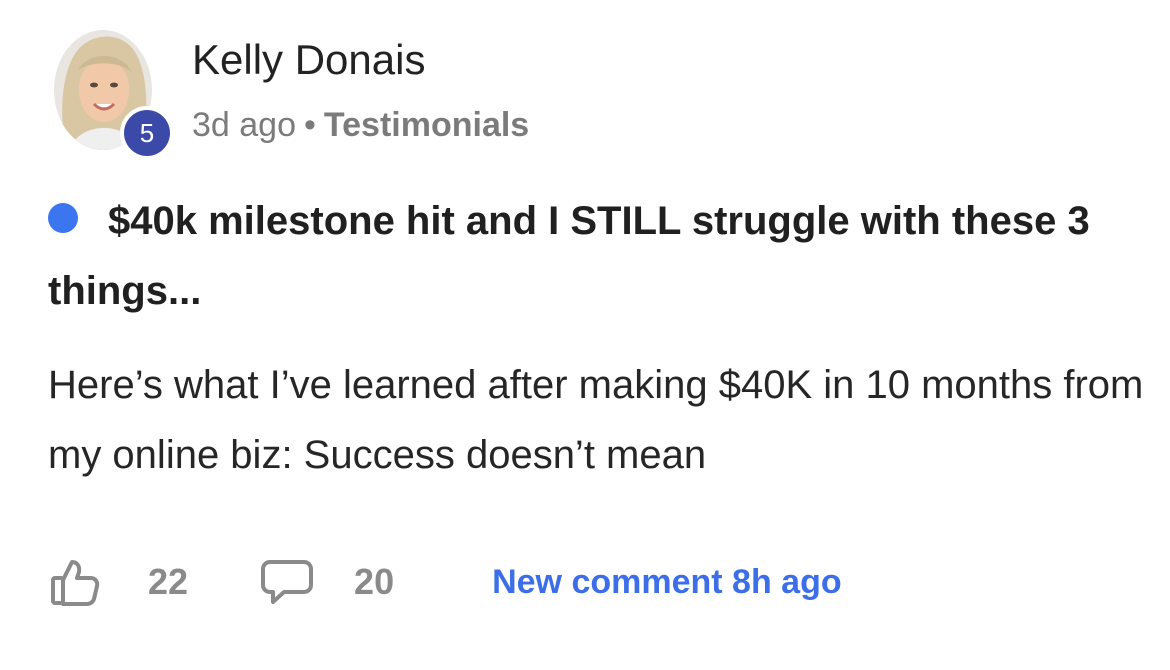 The image size is (1170, 670). I want to click on thumbs-up-icon, so click(75, 582).